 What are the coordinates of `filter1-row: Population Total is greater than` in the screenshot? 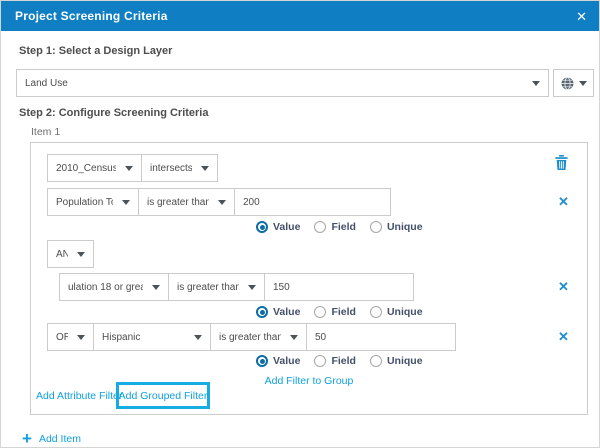 It's located at (219, 202).